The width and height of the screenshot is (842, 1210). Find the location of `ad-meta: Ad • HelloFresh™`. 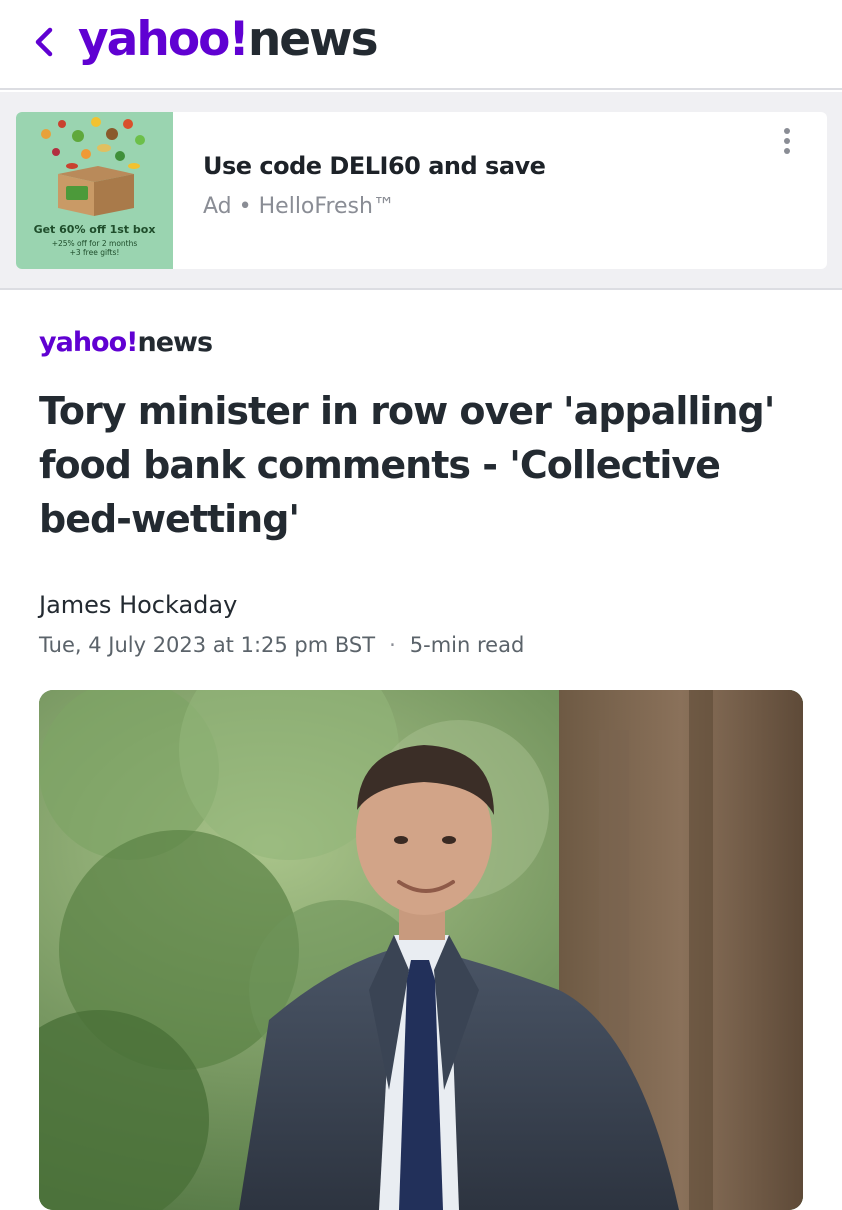

ad-meta: Ad • HelloFresh™ is located at coordinates (299, 206).